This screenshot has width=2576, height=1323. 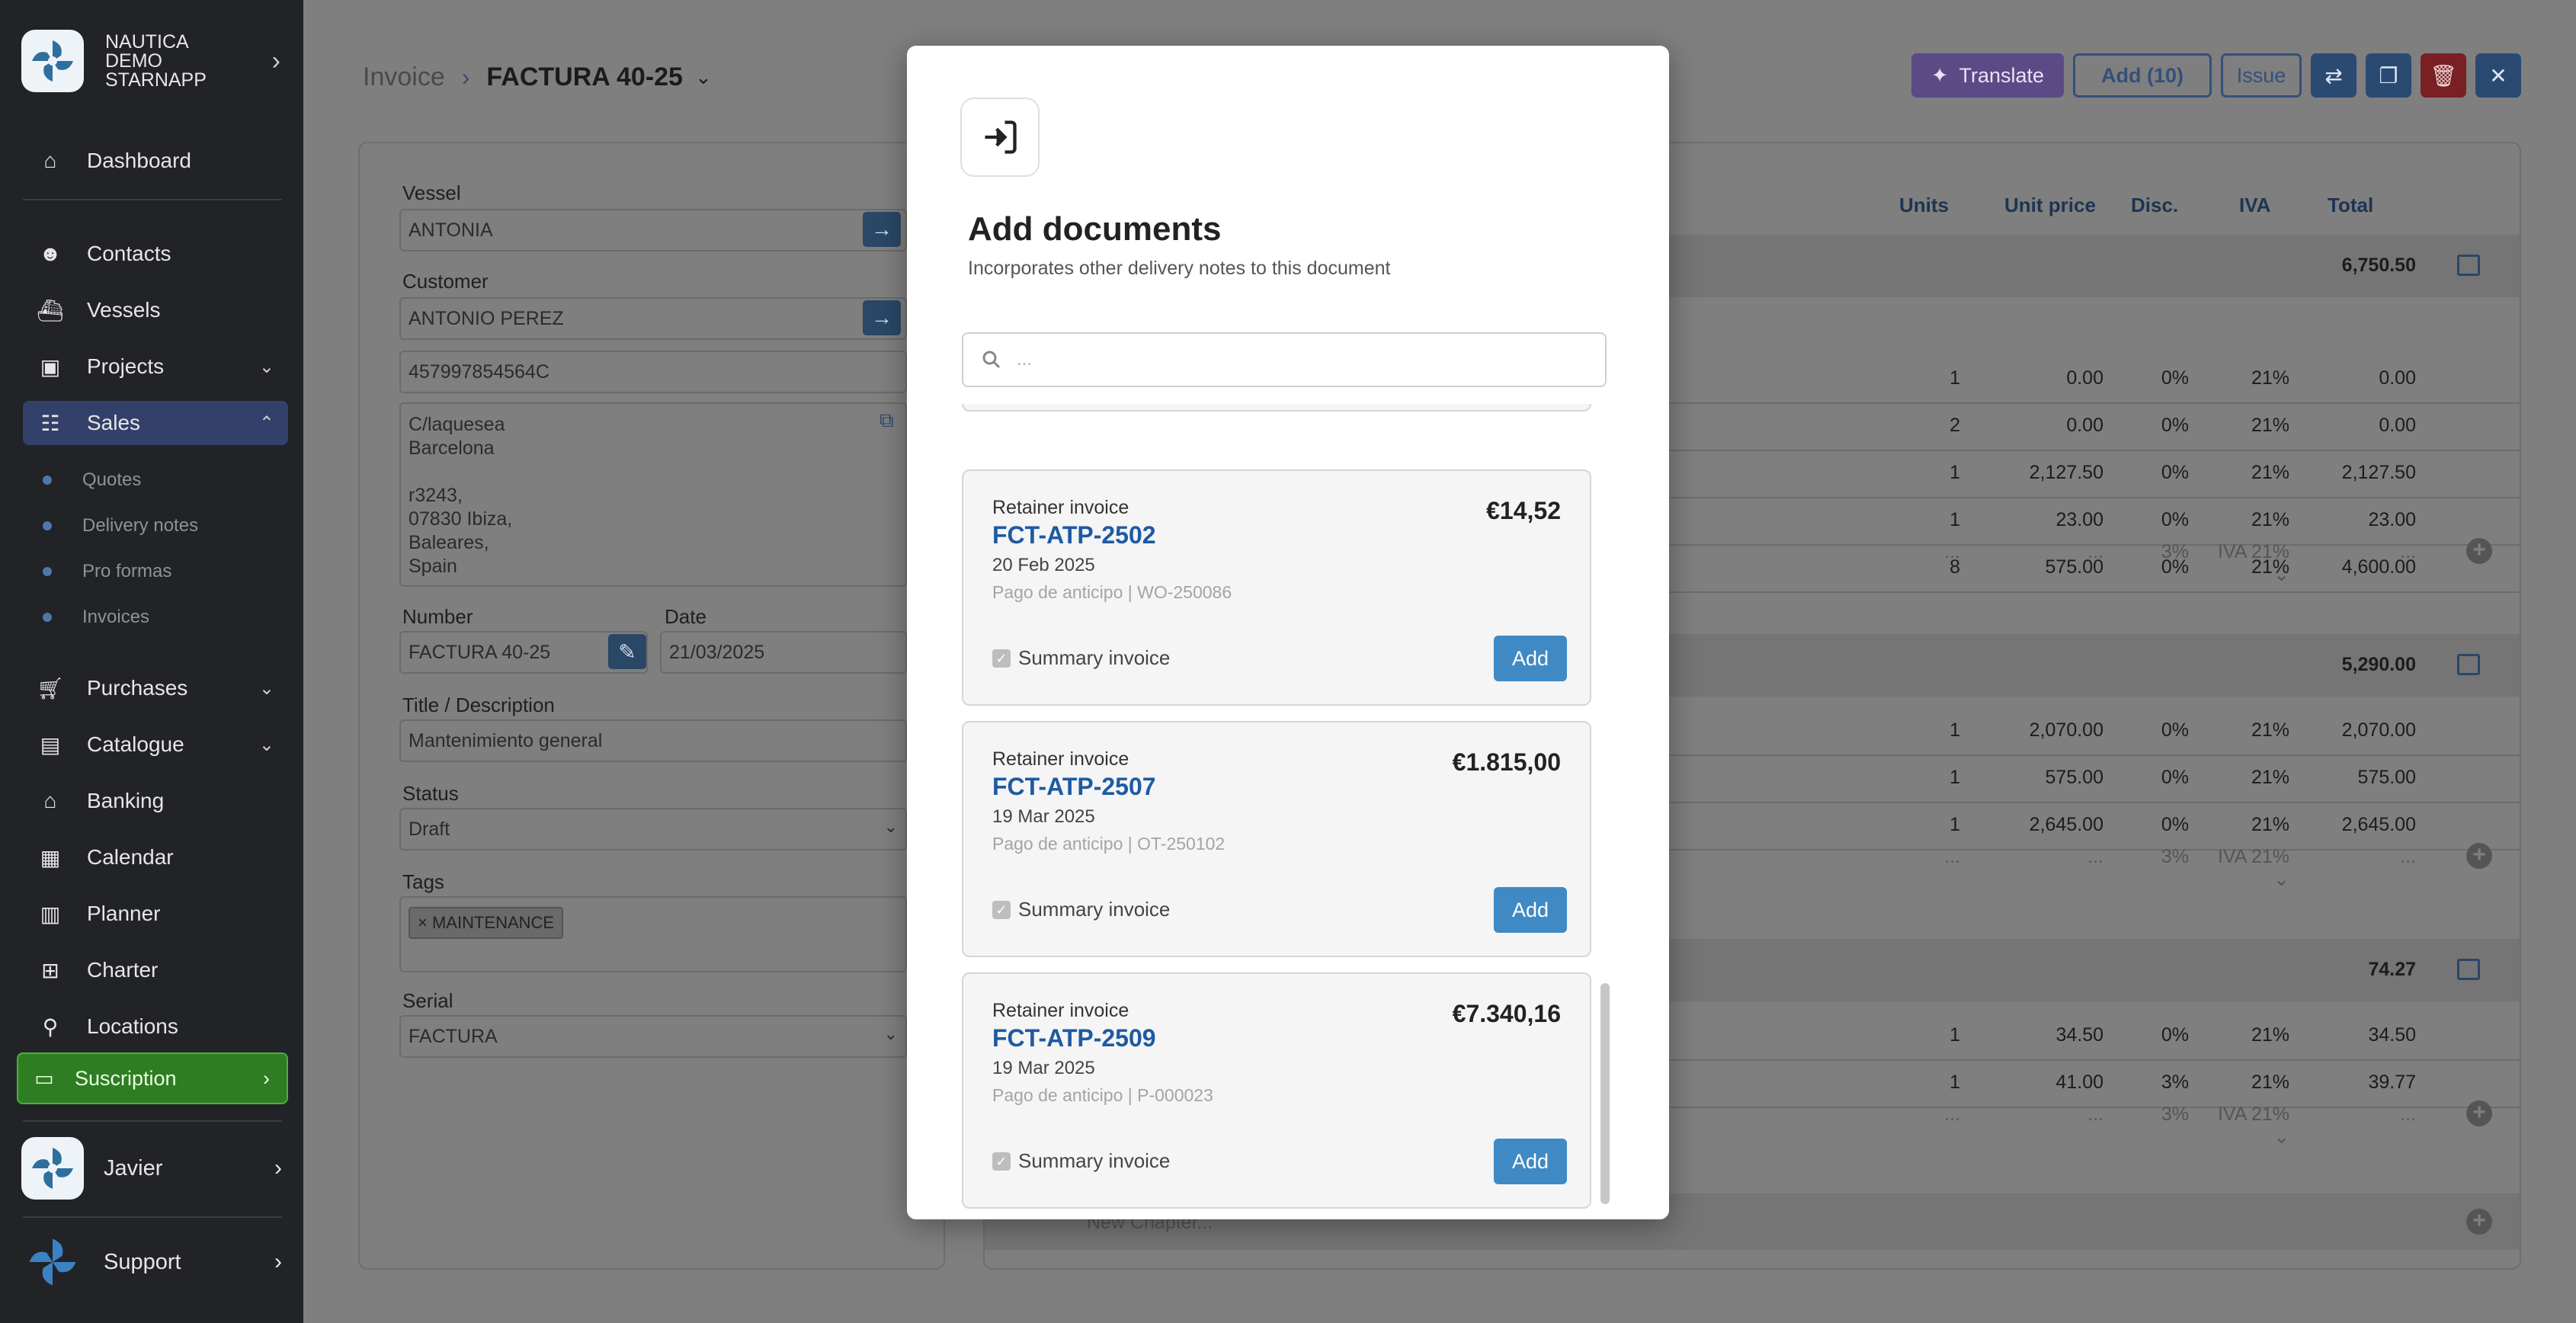 What do you see at coordinates (155, 857) in the screenshot?
I see `sidebar-item-calendar: ▦ Calendar` at bounding box center [155, 857].